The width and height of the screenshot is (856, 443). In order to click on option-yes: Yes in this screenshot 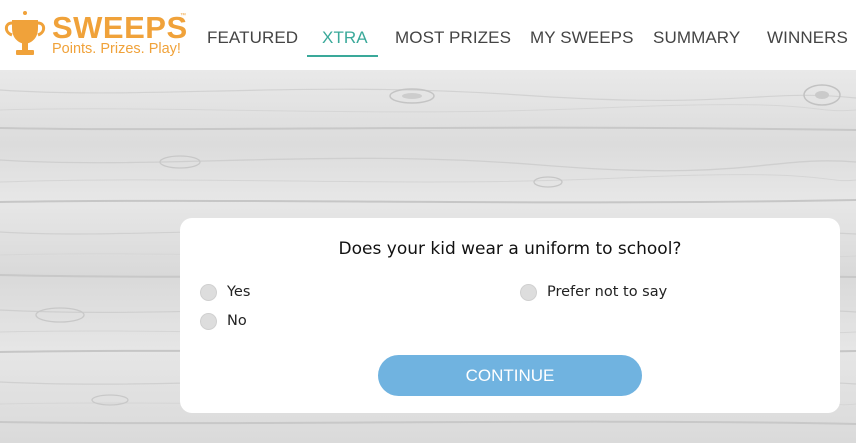, I will do `click(225, 292)`.